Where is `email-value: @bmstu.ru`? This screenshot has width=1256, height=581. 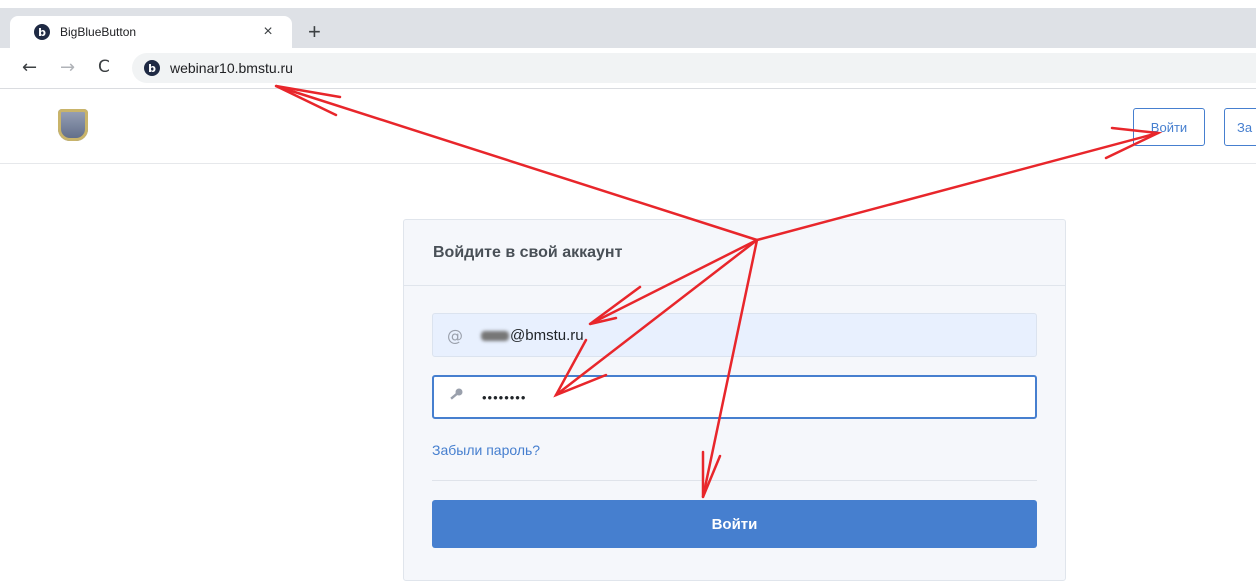
email-value: @bmstu.ru is located at coordinates (532, 335).